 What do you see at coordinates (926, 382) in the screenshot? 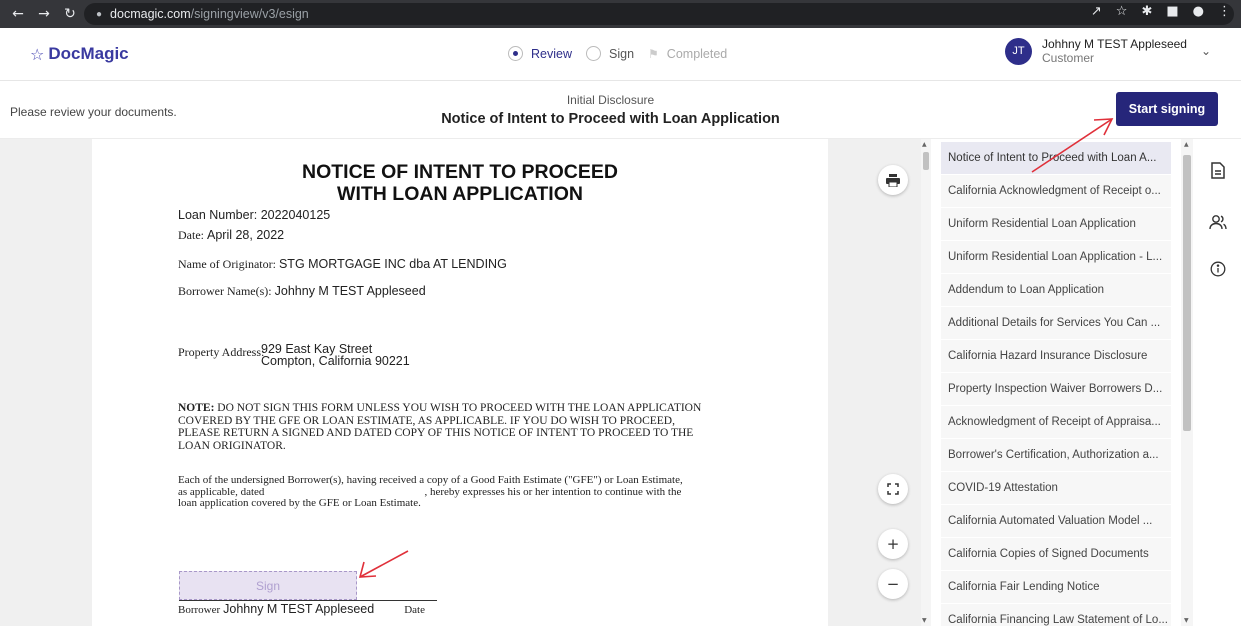
I see `viewer-scrollbar: ▲ ▼` at bounding box center [926, 382].